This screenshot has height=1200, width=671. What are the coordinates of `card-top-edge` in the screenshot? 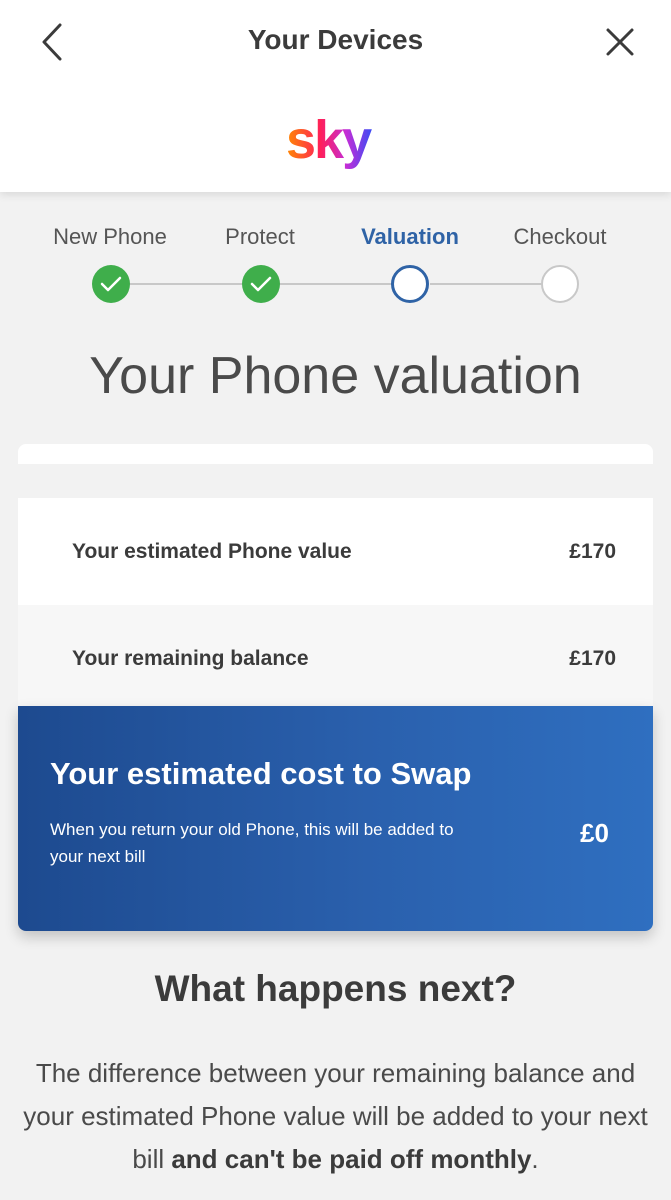 It's located at (335, 454).